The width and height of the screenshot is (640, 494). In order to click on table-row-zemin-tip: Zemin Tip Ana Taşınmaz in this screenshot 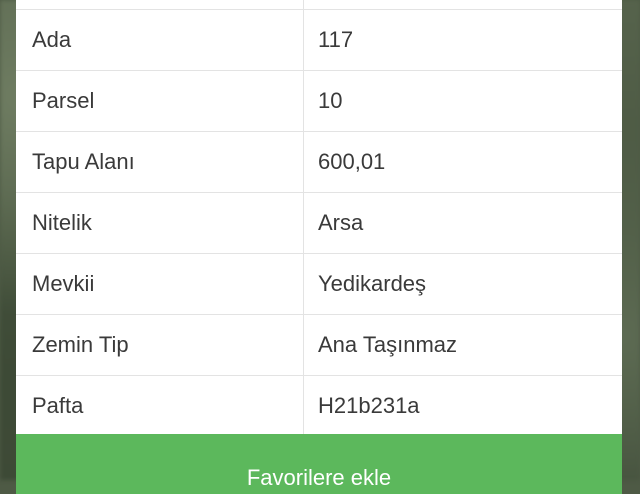, I will do `click(319, 345)`.